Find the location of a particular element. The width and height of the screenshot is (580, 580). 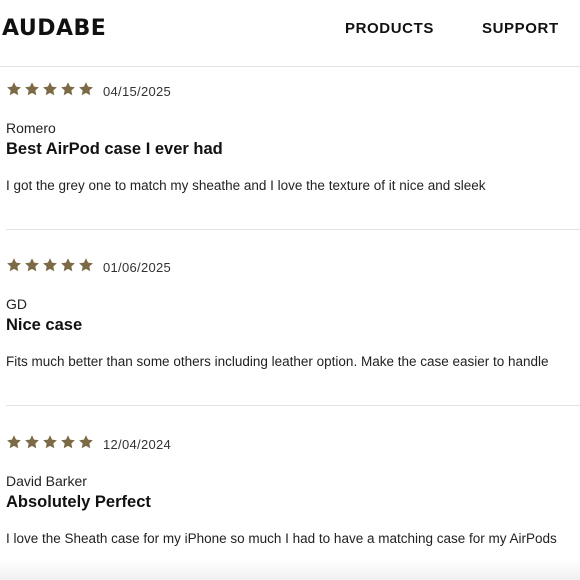

review-date: 01/06/2025 is located at coordinates (137, 267).